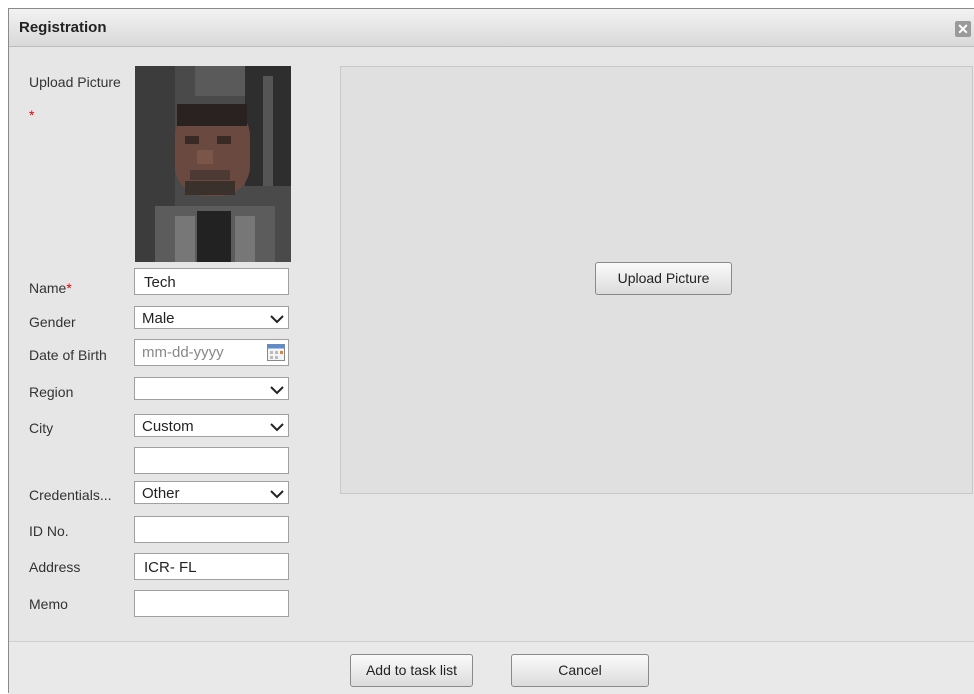 This screenshot has width=974, height=694. I want to click on dialog-titlebar: Registration ✕, so click(491, 28).